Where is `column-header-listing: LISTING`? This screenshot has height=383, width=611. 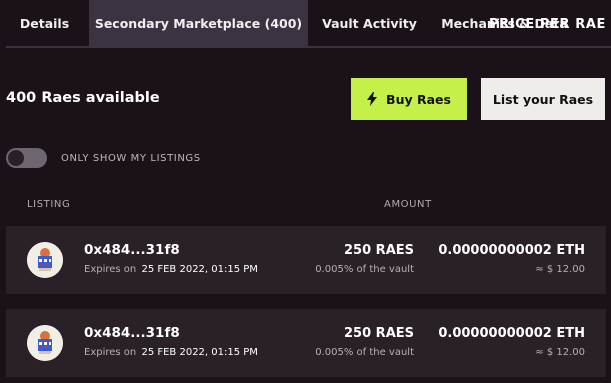 column-header-listing: LISTING is located at coordinates (49, 204).